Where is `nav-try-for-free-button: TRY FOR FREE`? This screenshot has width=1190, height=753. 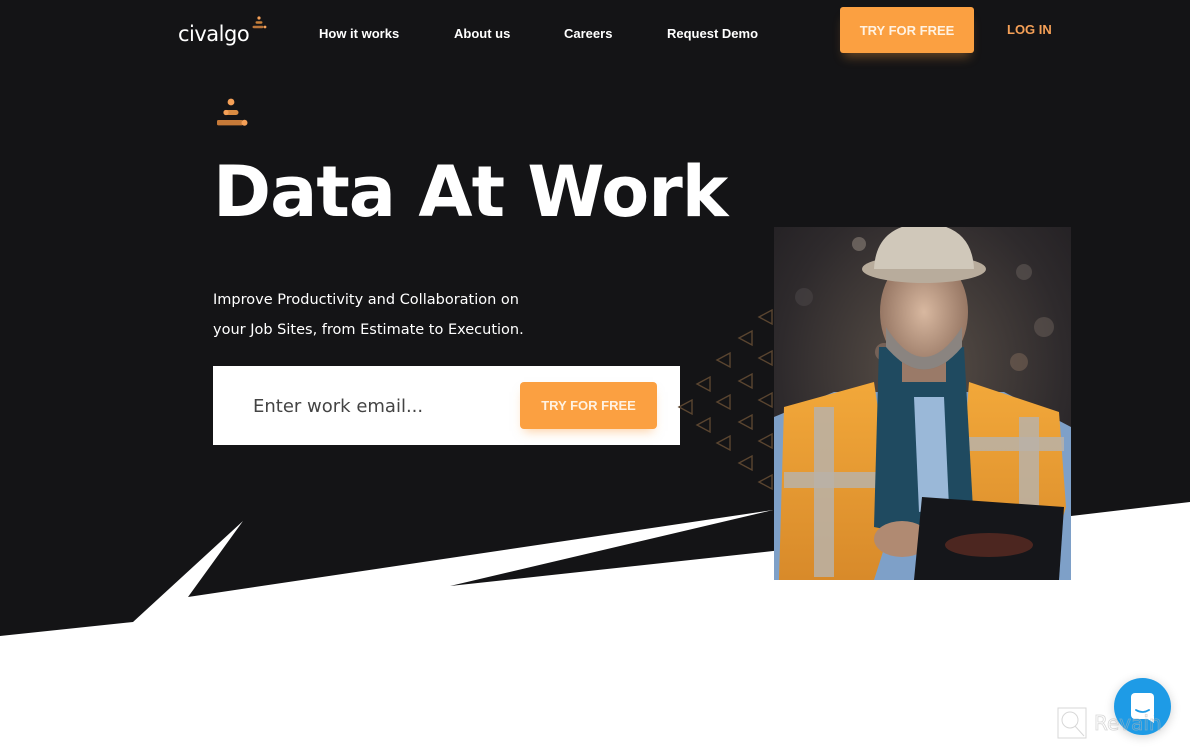
nav-try-for-free-button: TRY FOR FREE is located at coordinates (907, 30).